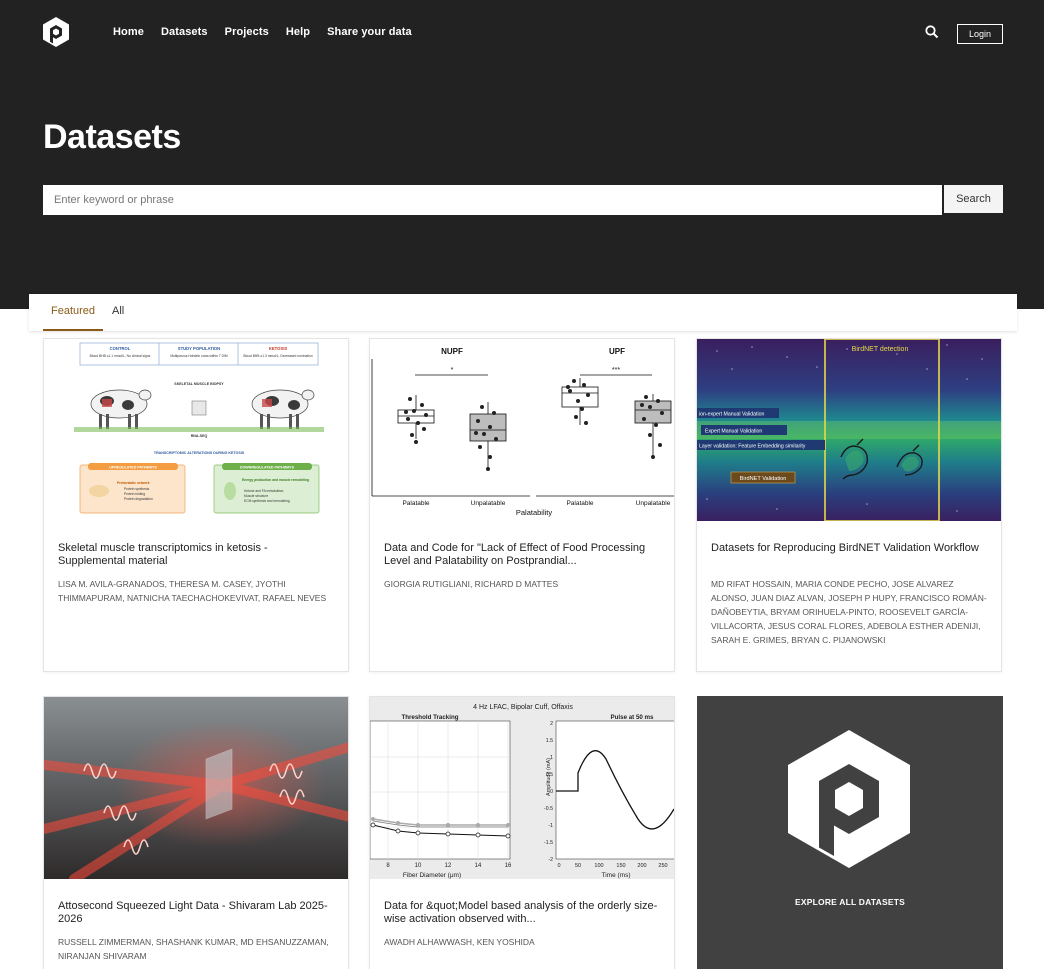 The height and width of the screenshot is (969, 1044). Describe the element at coordinates (133, 483) in the screenshot. I see `figure-up-item: Proteostatic network` at that location.